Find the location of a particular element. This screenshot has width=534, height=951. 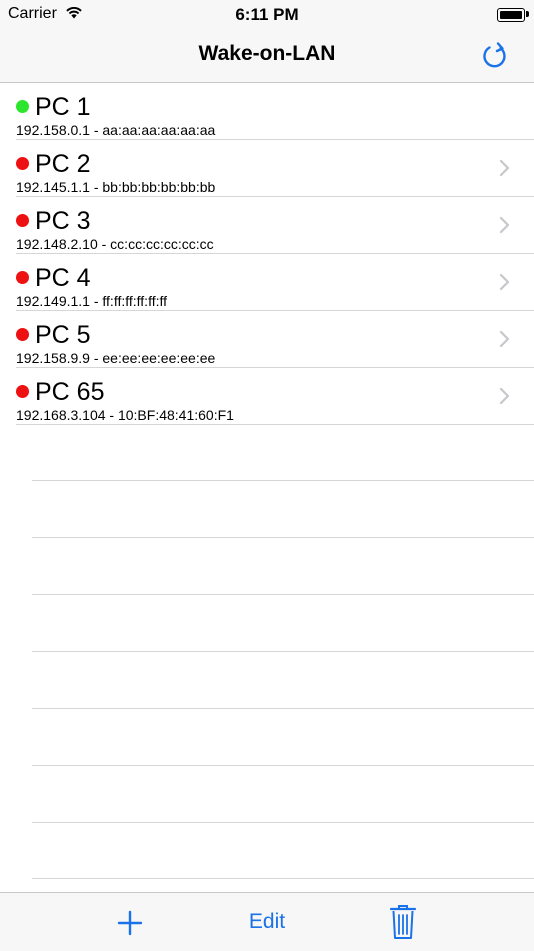

device-name: PC 65 is located at coordinates (70, 392).